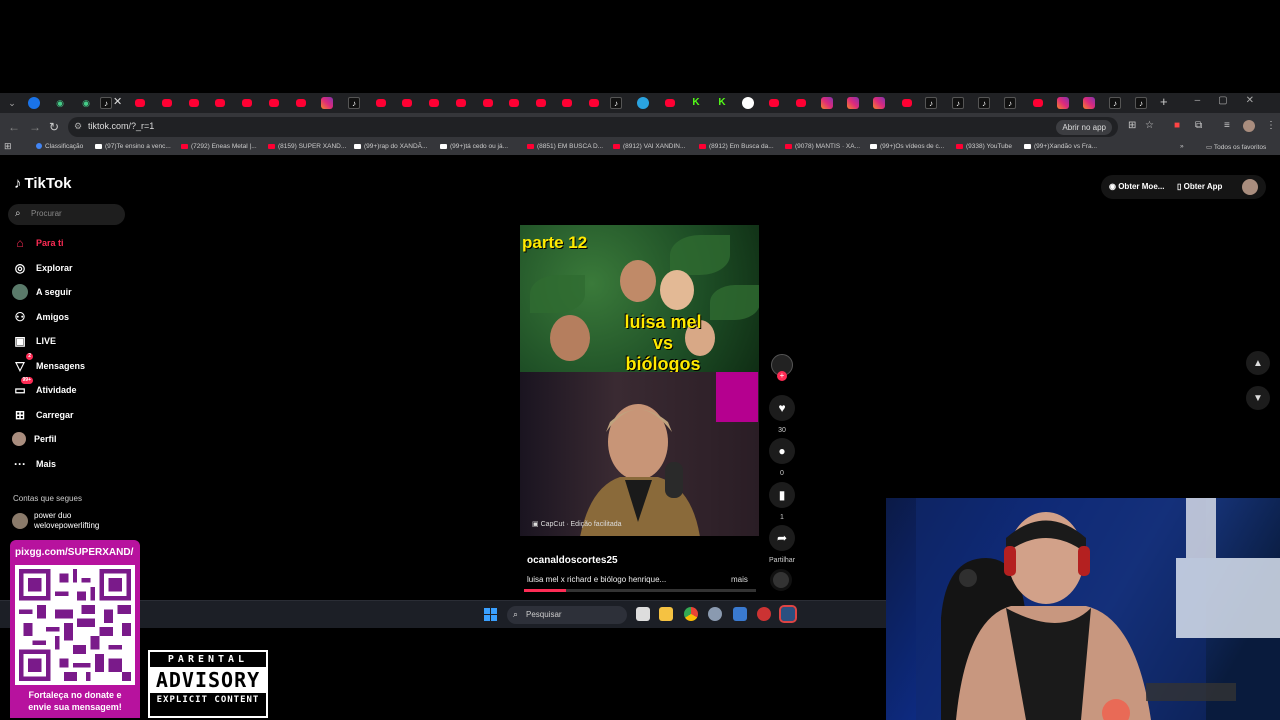 The height and width of the screenshot is (720, 1280). Describe the element at coordinates (782, 376) in the screenshot. I see `follow-plus-icon: +` at that location.